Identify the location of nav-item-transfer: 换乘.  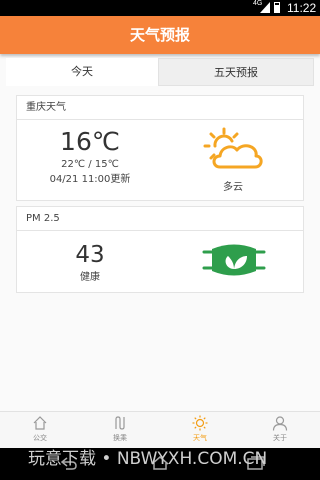
(120, 431).